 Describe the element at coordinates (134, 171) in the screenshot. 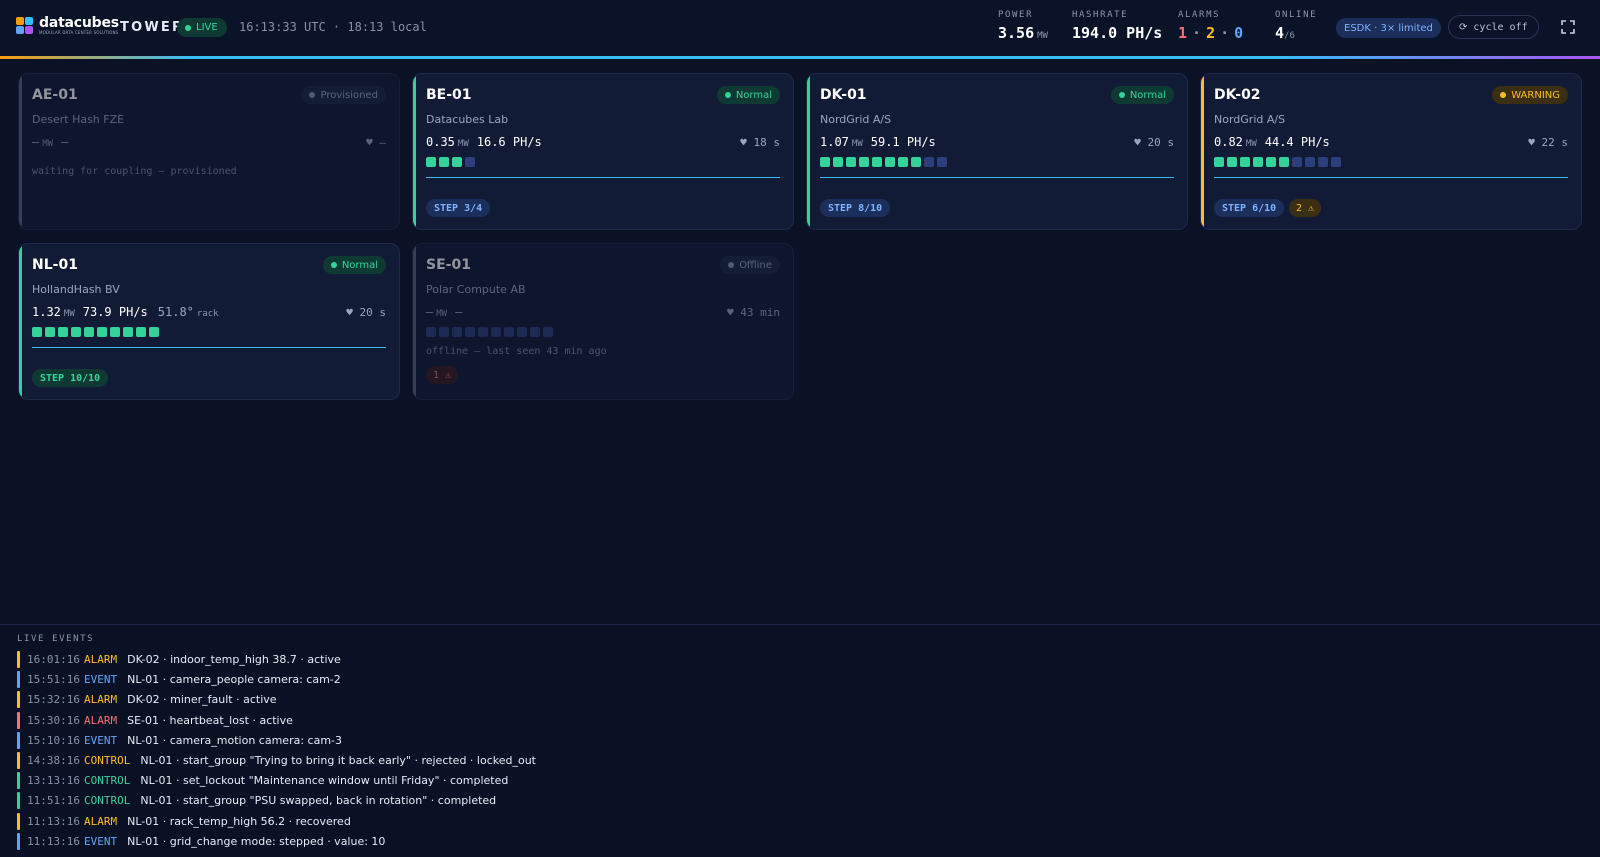

I see `site-note: waiting for coupling — provisioned` at that location.